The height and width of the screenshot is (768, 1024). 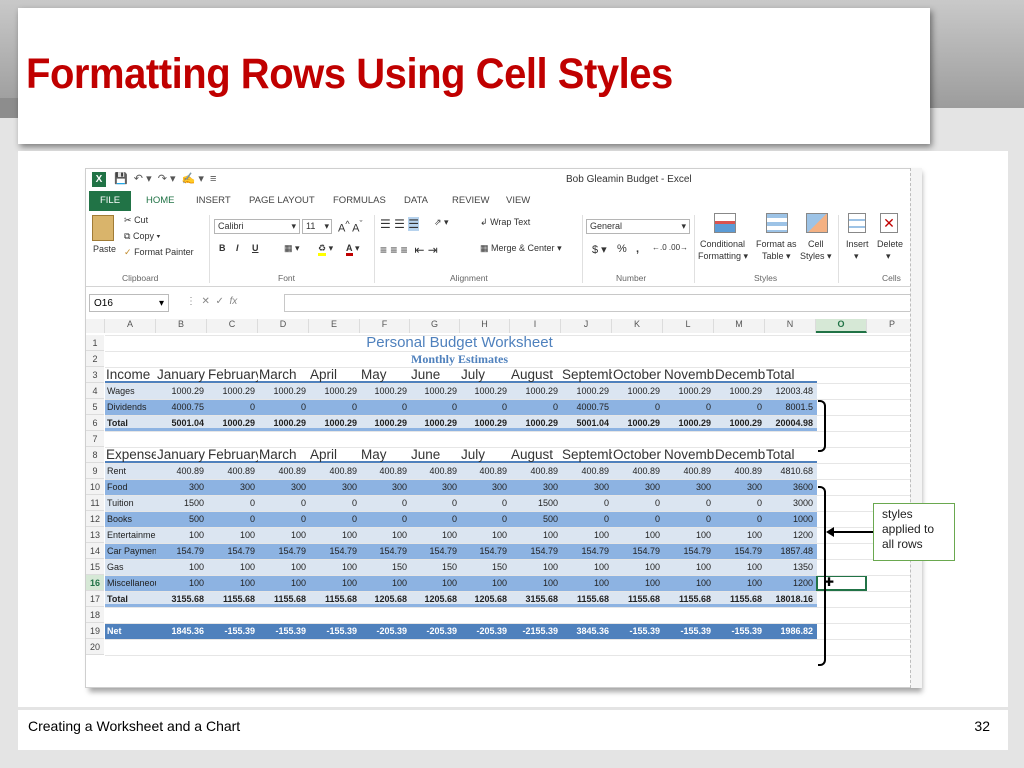 What do you see at coordinates (637, 326) in the screenshot?
I see `column-header-K: K` at bounding box center [637, 326].